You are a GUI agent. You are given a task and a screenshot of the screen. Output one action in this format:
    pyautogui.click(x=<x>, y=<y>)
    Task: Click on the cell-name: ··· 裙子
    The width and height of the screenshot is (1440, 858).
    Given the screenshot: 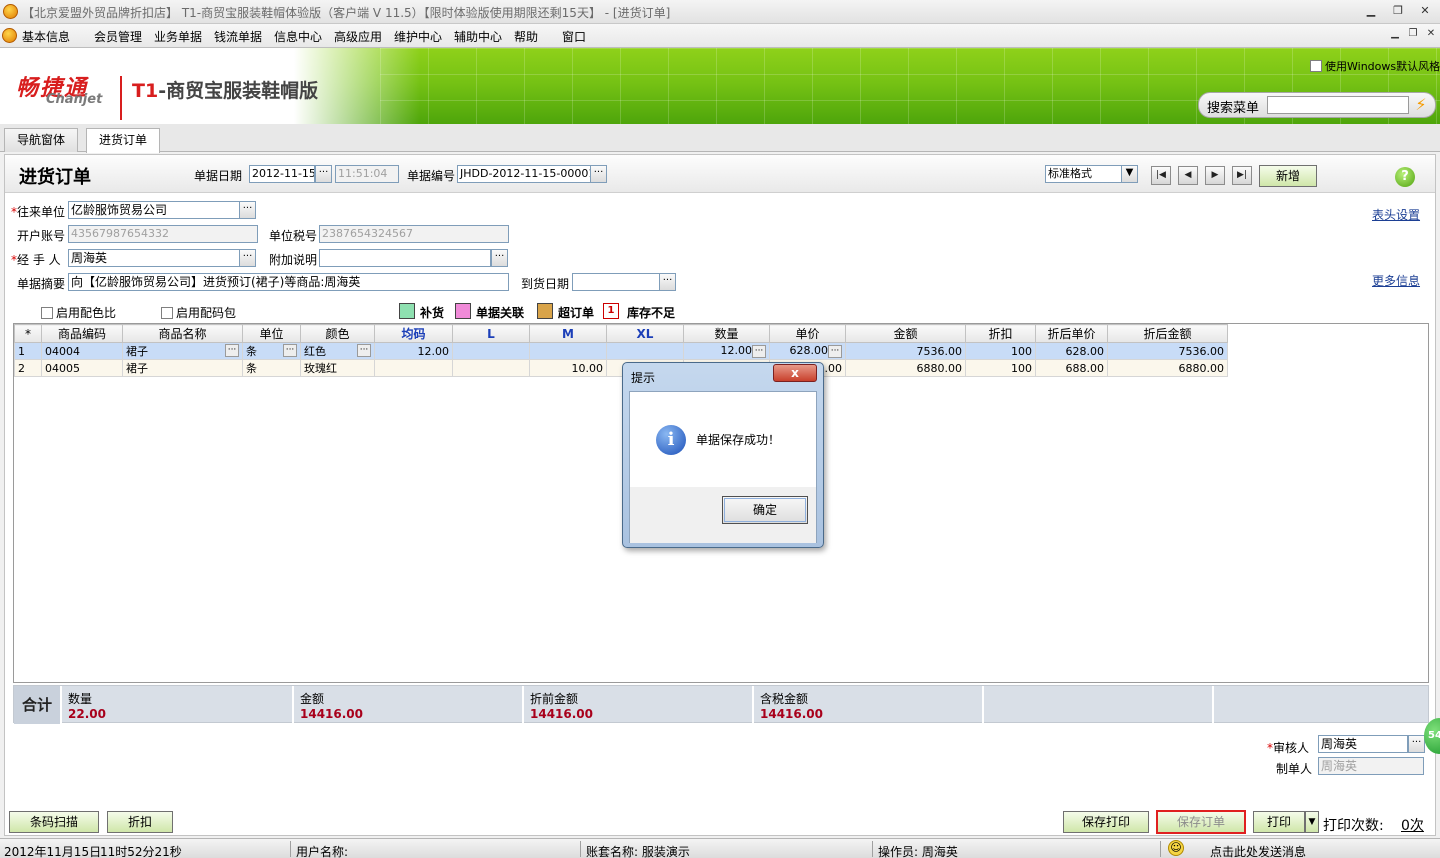 What is the action you would take?
    pyautogui.click(x=182, y=351)
    